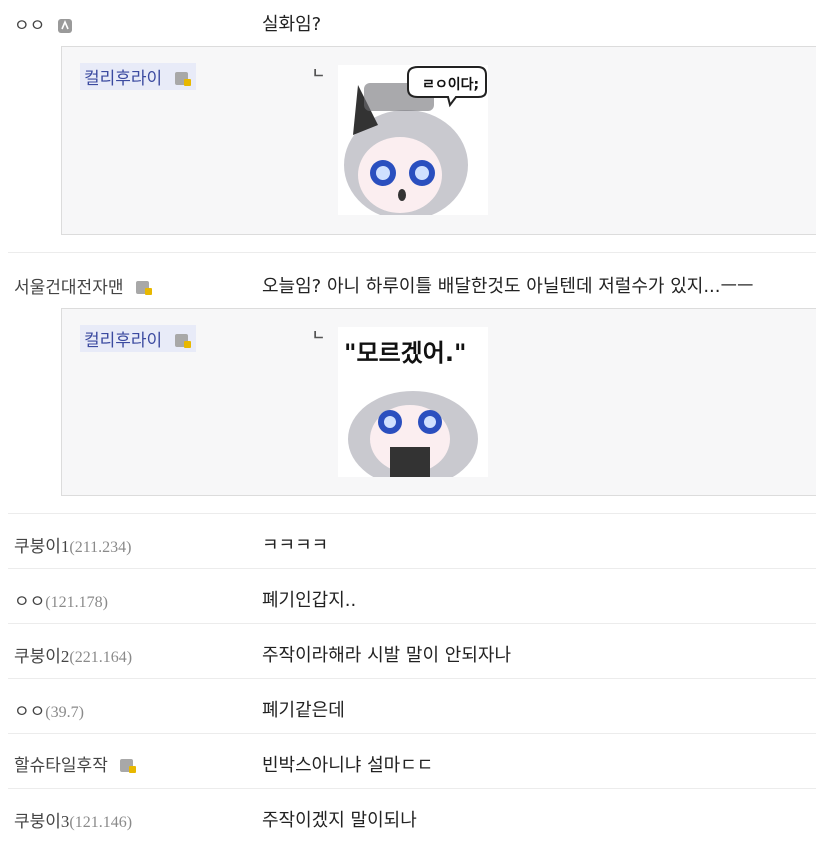 The image size is (816, 844). What do you see at coordinates (412, 596) in the screenshot?
I see `comment-row: ㅇㅇ(121.178) 폐기인갑지..` at bounding box center [412, 596].